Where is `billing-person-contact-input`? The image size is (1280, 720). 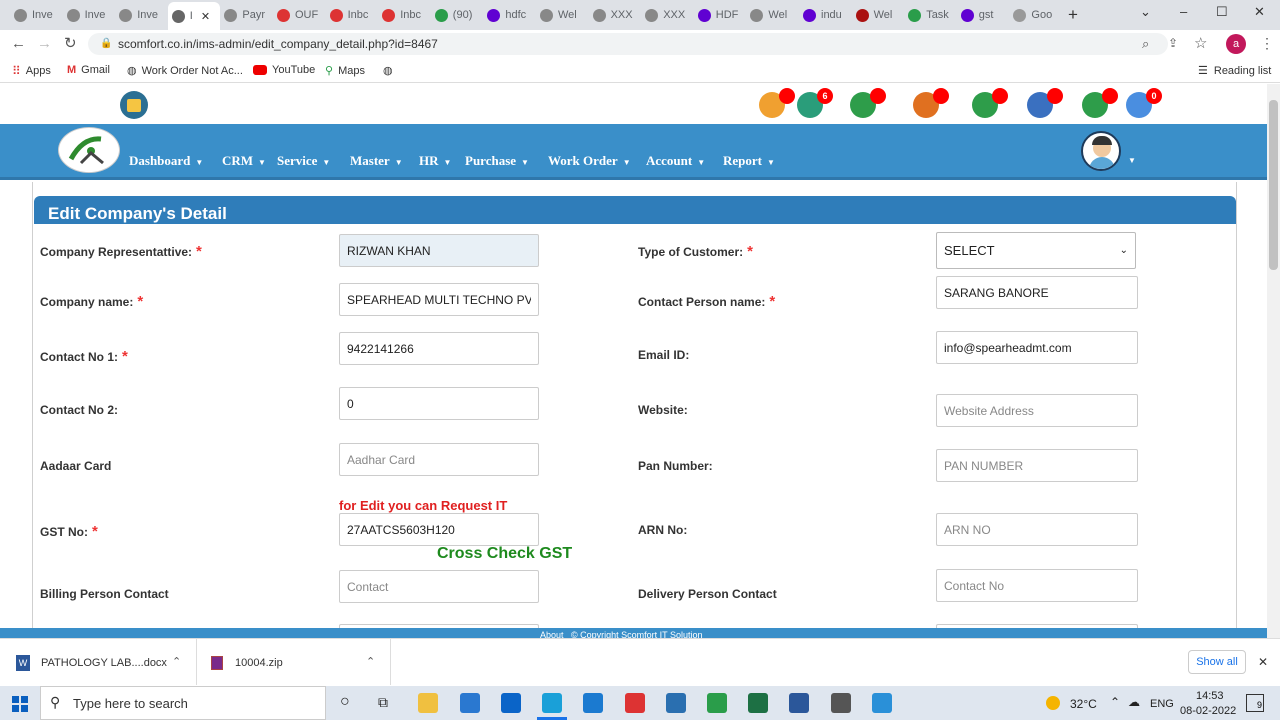 billing-person-contact-input is located at coordinates (439, 586).